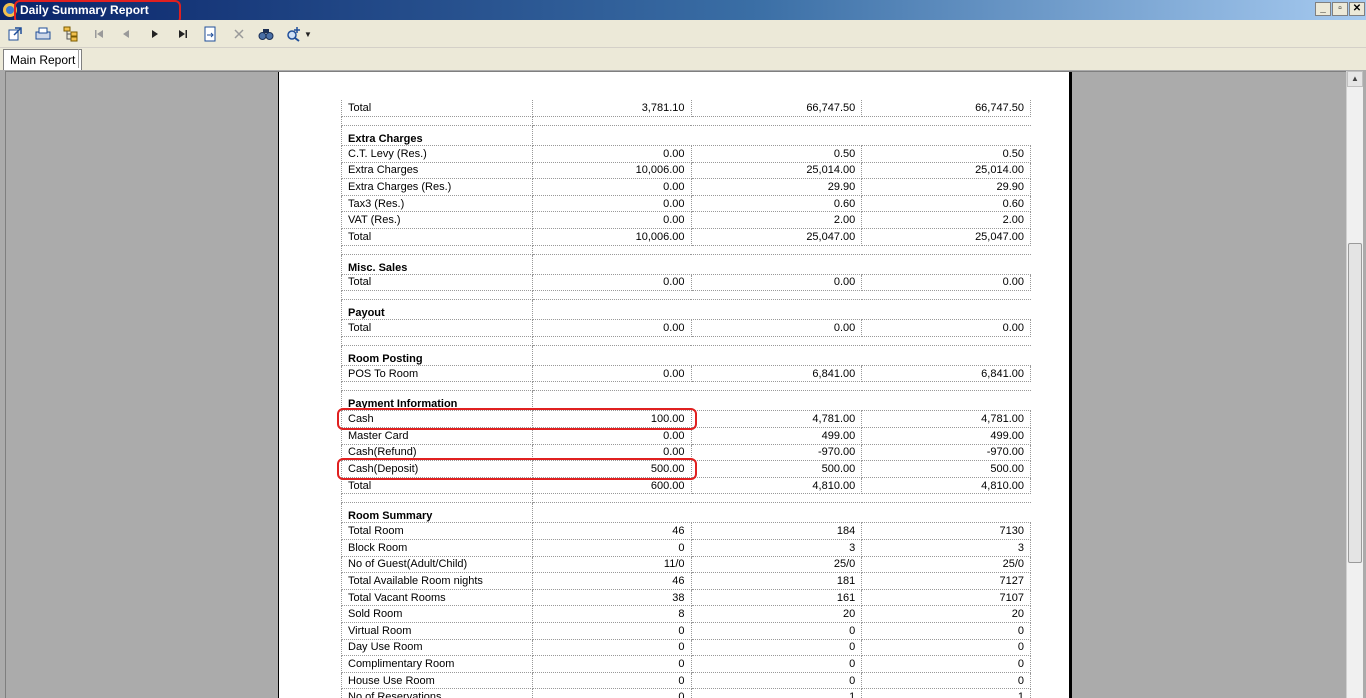  I want to click on print-icon, so click(43, 34).